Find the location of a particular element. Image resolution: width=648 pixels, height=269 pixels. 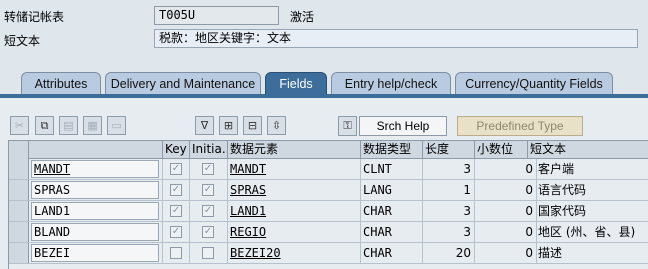

sort-icon: ⇳ is located at coordinates (276, 125).